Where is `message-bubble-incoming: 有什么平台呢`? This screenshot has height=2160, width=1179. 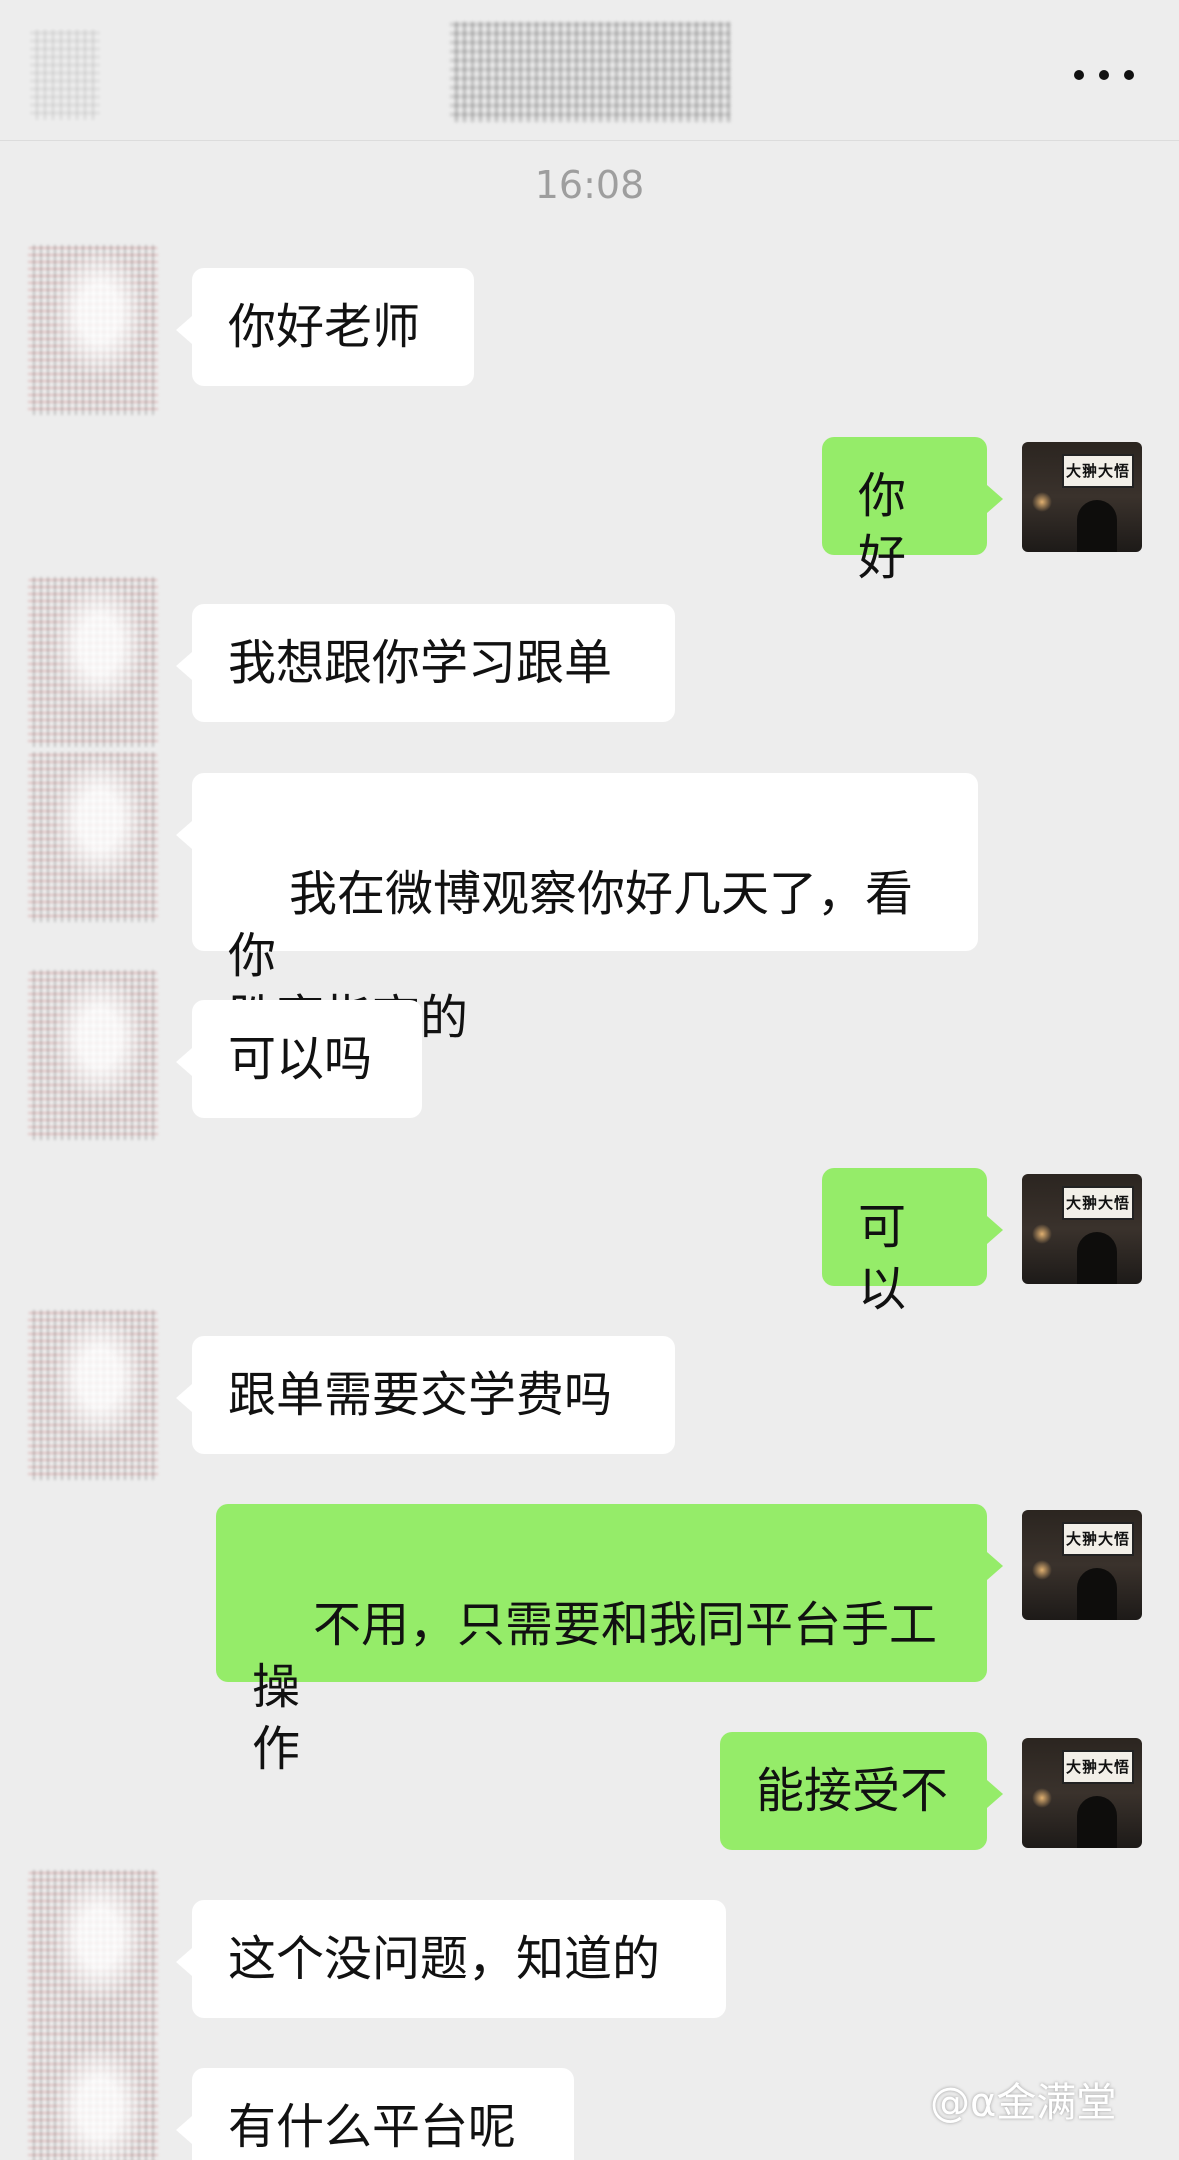 message-bubble-incoming: 有什么平台呢 is located at coordinates (375, 2114).